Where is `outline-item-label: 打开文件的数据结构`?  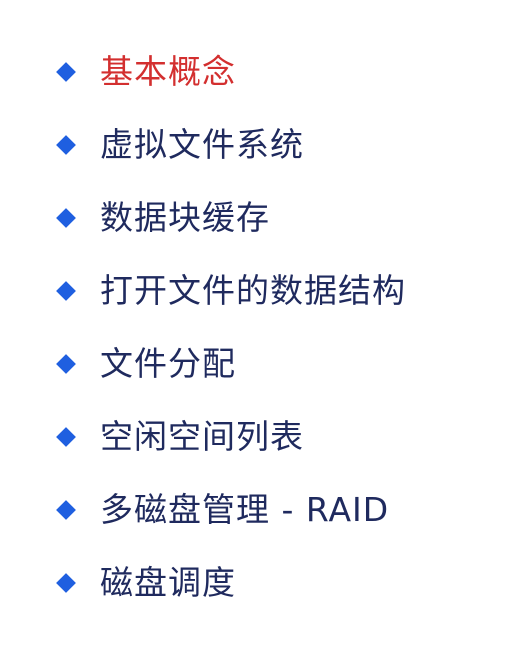 outline-item-label: 打开文件的数据结构 is located at coordinates (253, 290).